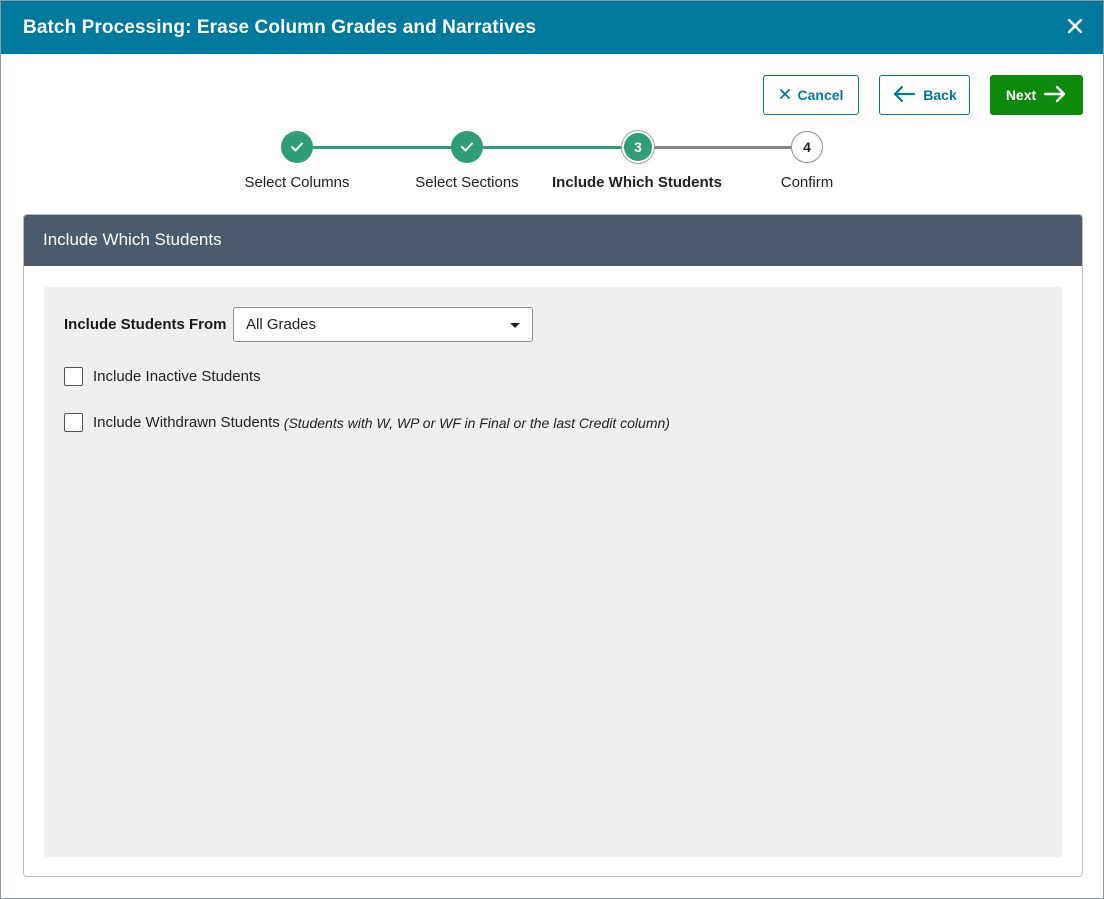 The height and width of the screenshot is (899, 1104). Describe the element at coordinates (940, 95) in the screenshot. I see `back-label: Back` at that location.